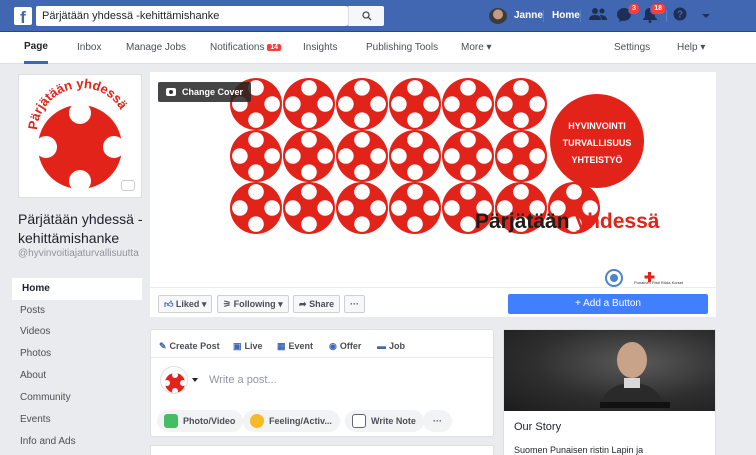 This screenshot has width=756, height=455. Describe the element at coordinates (566, 16) in the screenshot. I see `home-link: Home` at that location.